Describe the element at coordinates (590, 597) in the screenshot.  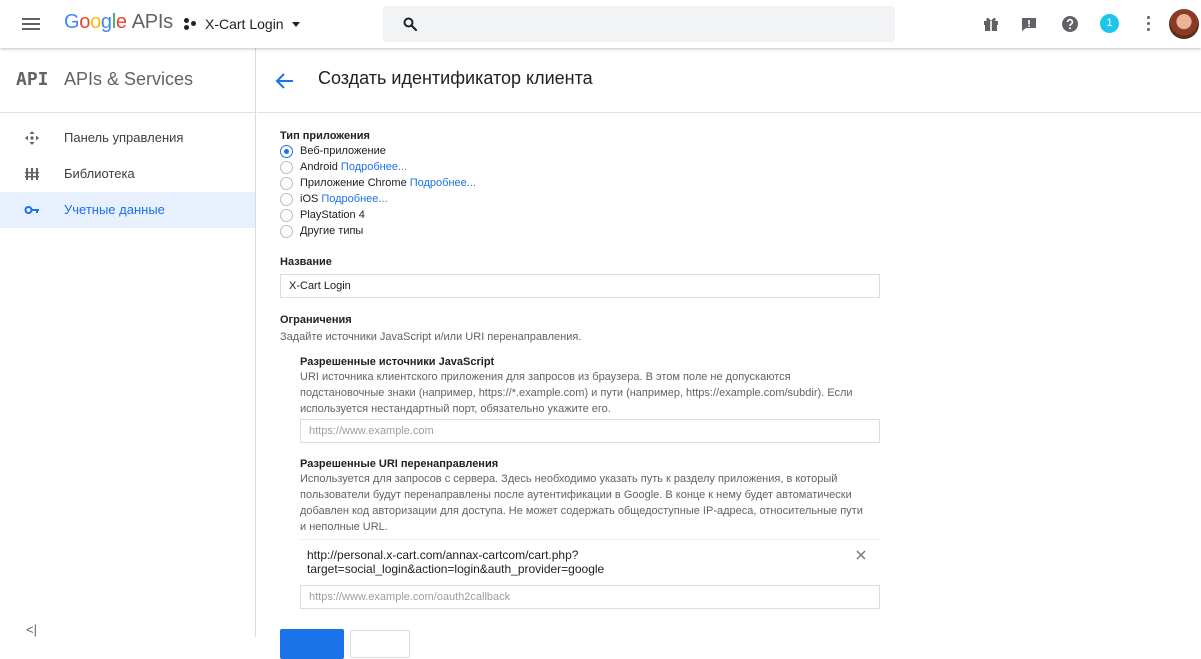
I see `redirect-uri-input` at that location.